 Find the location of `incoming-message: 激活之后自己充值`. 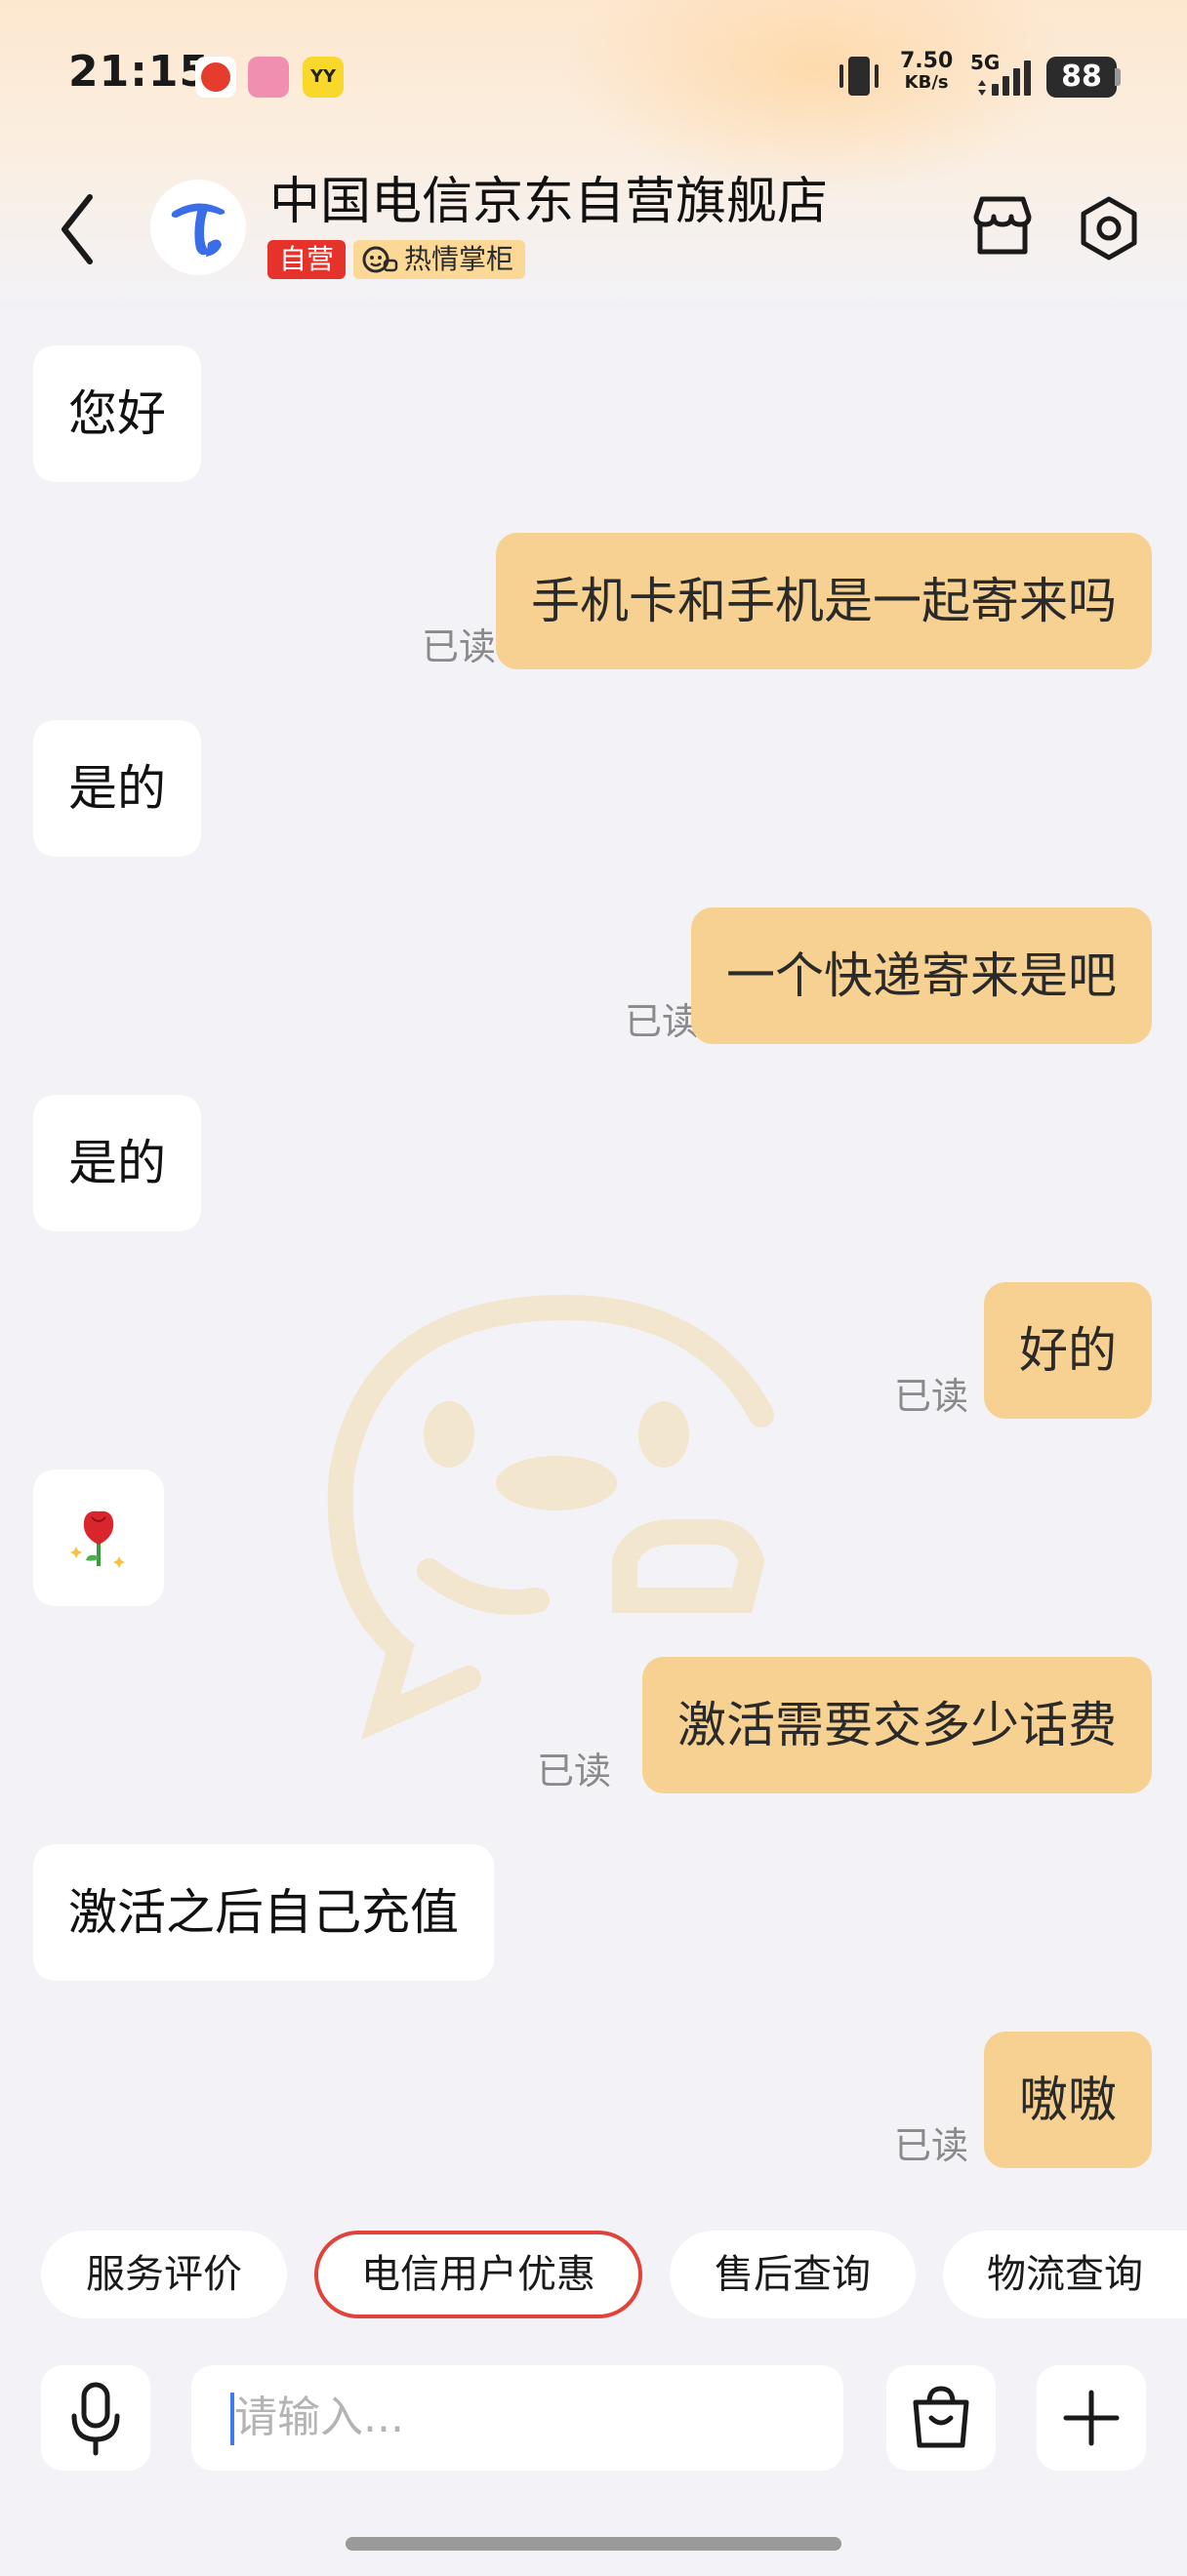

incoming-message: 激活之后自己充值 is located at coordinates (263, 1912).